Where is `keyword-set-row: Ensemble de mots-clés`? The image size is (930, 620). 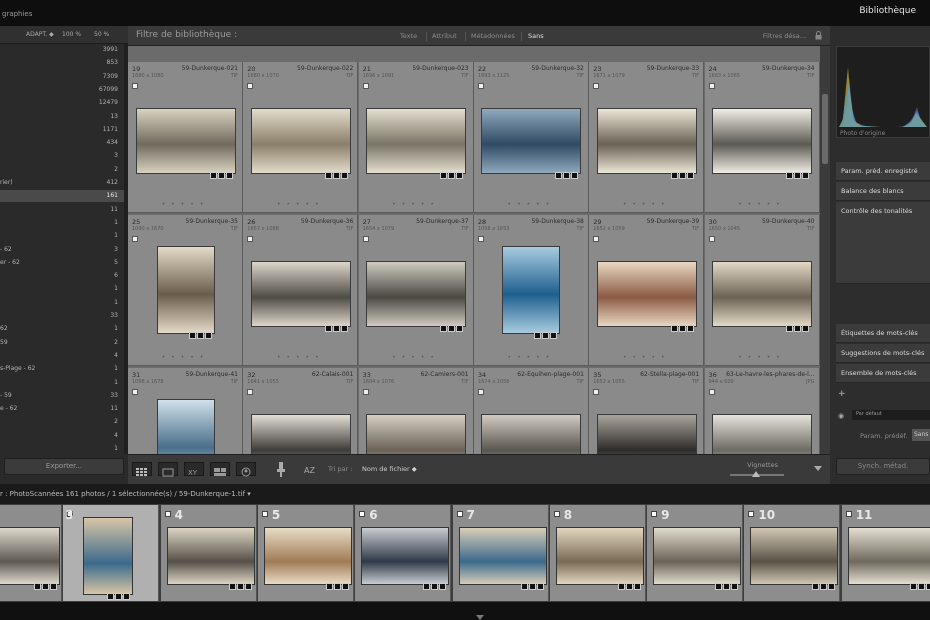
keyword-set-row: Ensemble de mots-clés is located at coordinates (883, 373).